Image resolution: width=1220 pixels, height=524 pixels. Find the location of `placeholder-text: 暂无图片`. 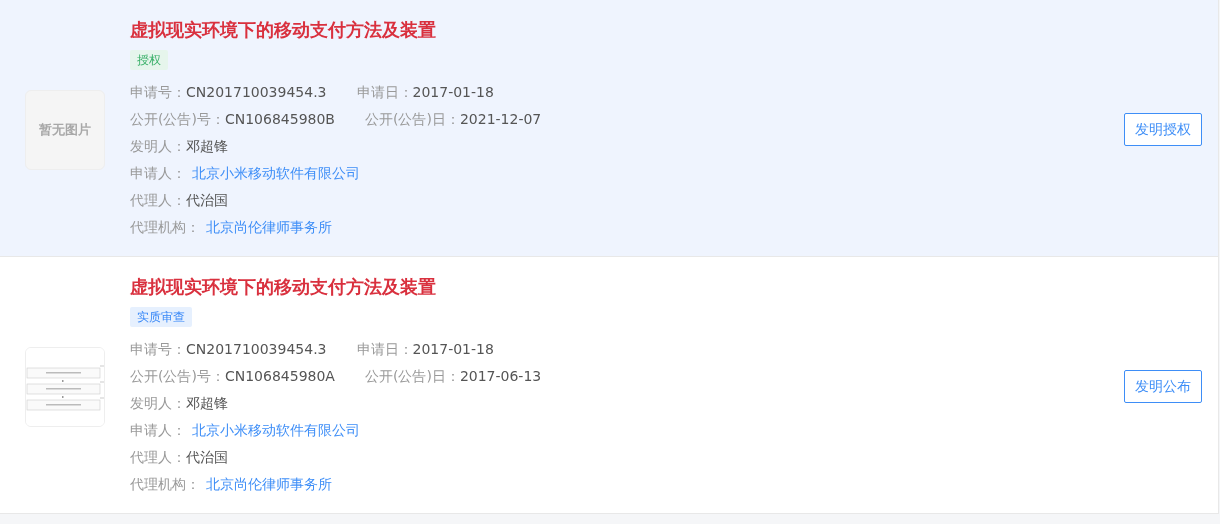

placeholder-text: 暂无图片 is located at coordinates (65, 129).